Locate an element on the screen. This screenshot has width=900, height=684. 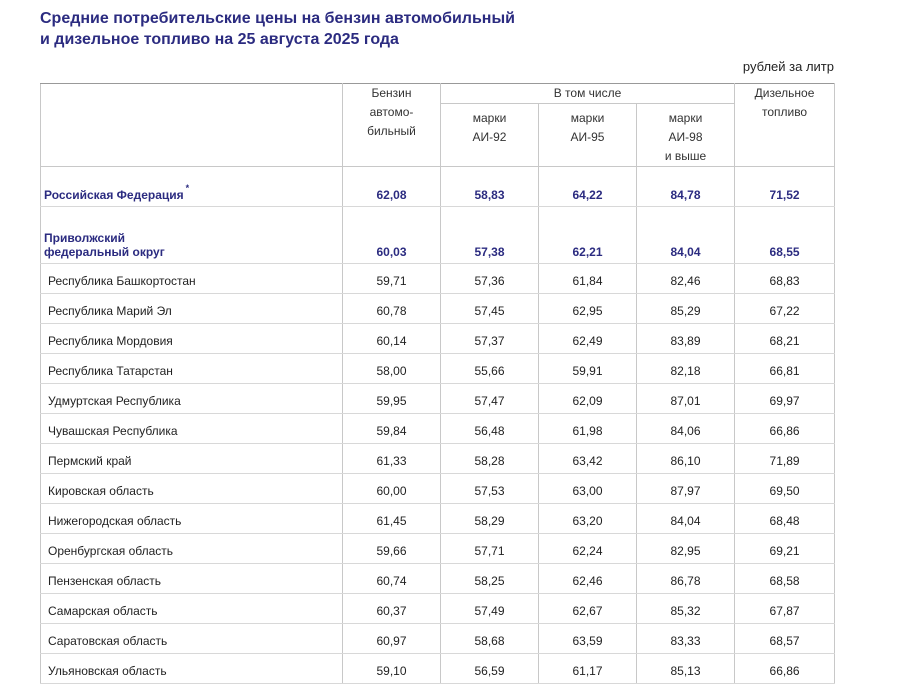
cell-ai95: 62,24 is located at coordinates (587, 548).